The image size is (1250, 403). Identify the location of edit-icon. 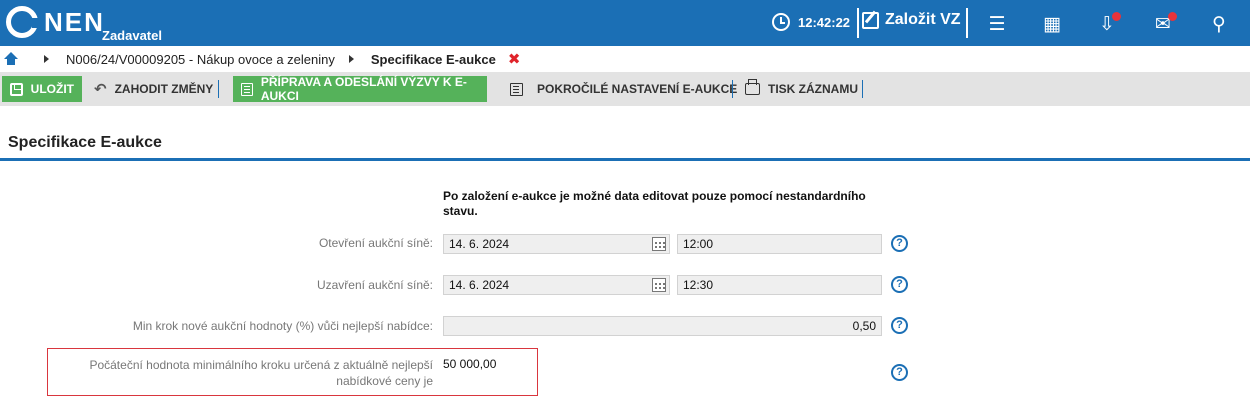
(870, 20).